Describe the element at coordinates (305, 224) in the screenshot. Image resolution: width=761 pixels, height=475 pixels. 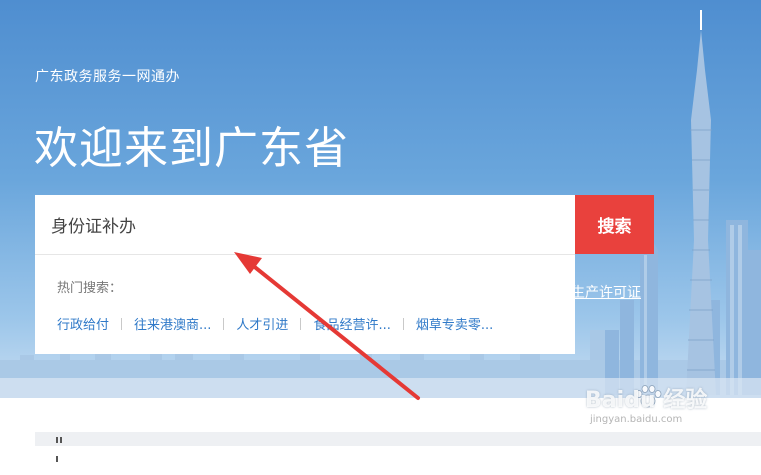
I see `search-input` at that location.